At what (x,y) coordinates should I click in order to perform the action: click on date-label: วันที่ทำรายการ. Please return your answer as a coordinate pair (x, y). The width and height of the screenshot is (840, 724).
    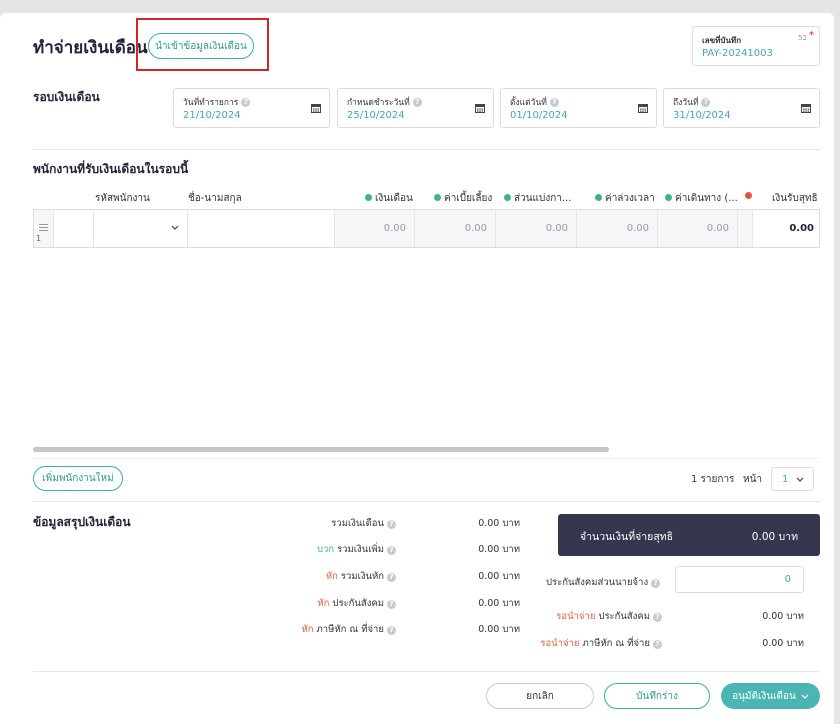
    Looking at the image, I should click on (211, 103).